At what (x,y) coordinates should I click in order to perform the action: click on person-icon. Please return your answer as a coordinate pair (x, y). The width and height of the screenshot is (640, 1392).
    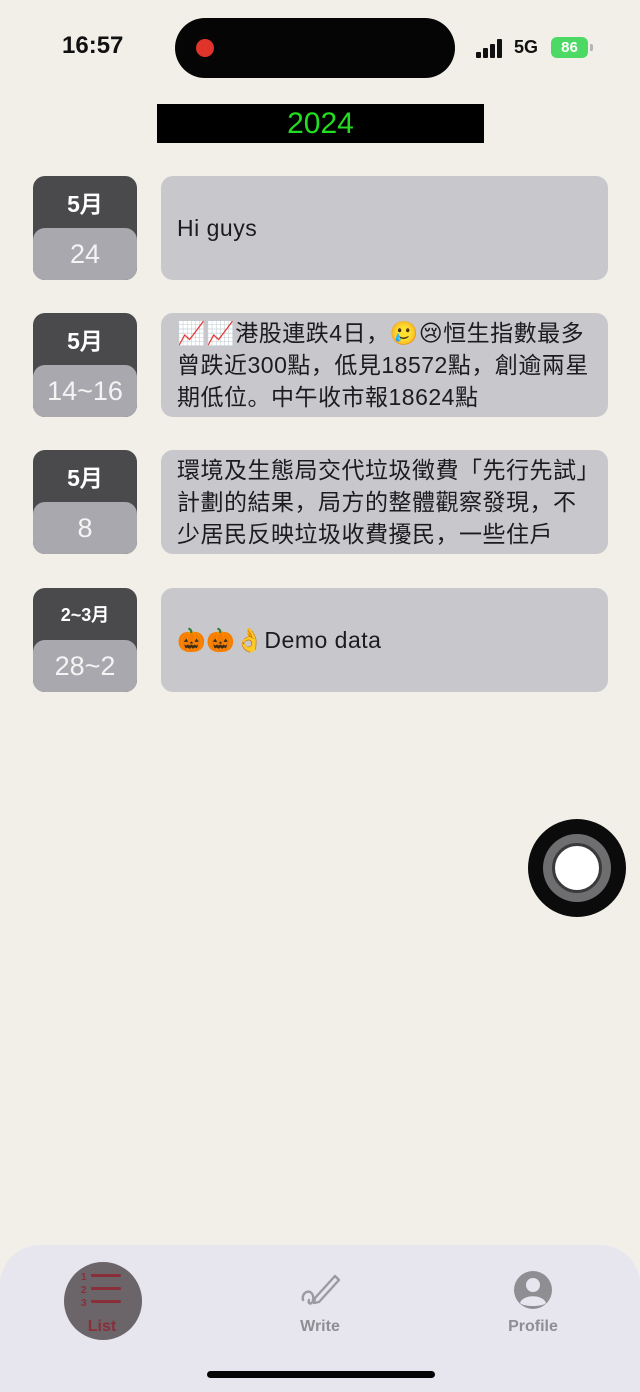
    Looking at the image, I should click on (533, 1290).